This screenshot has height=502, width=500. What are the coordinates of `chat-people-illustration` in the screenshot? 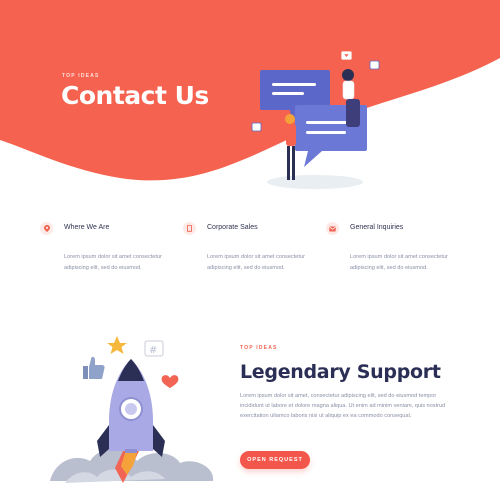 It's located at (315, 119).